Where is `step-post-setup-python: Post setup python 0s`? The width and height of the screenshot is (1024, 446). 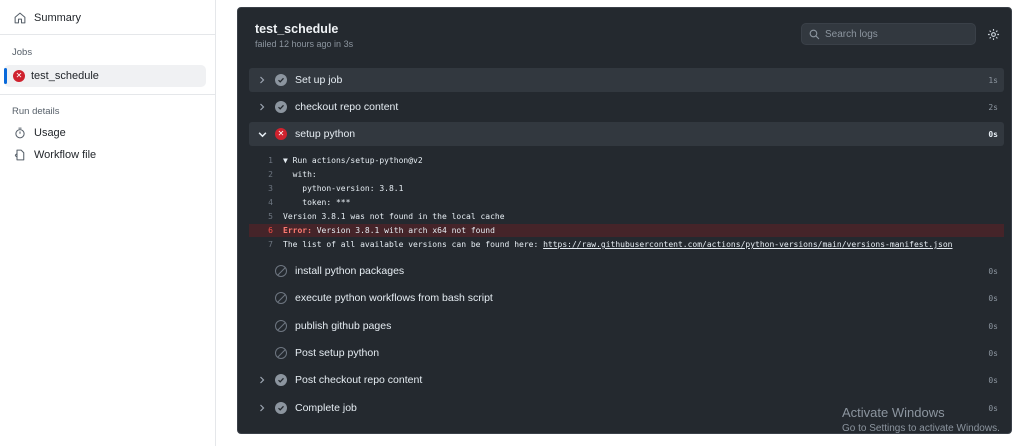 step-post-setup-python: Post setup python 0s is located at coordinates (626, 353).